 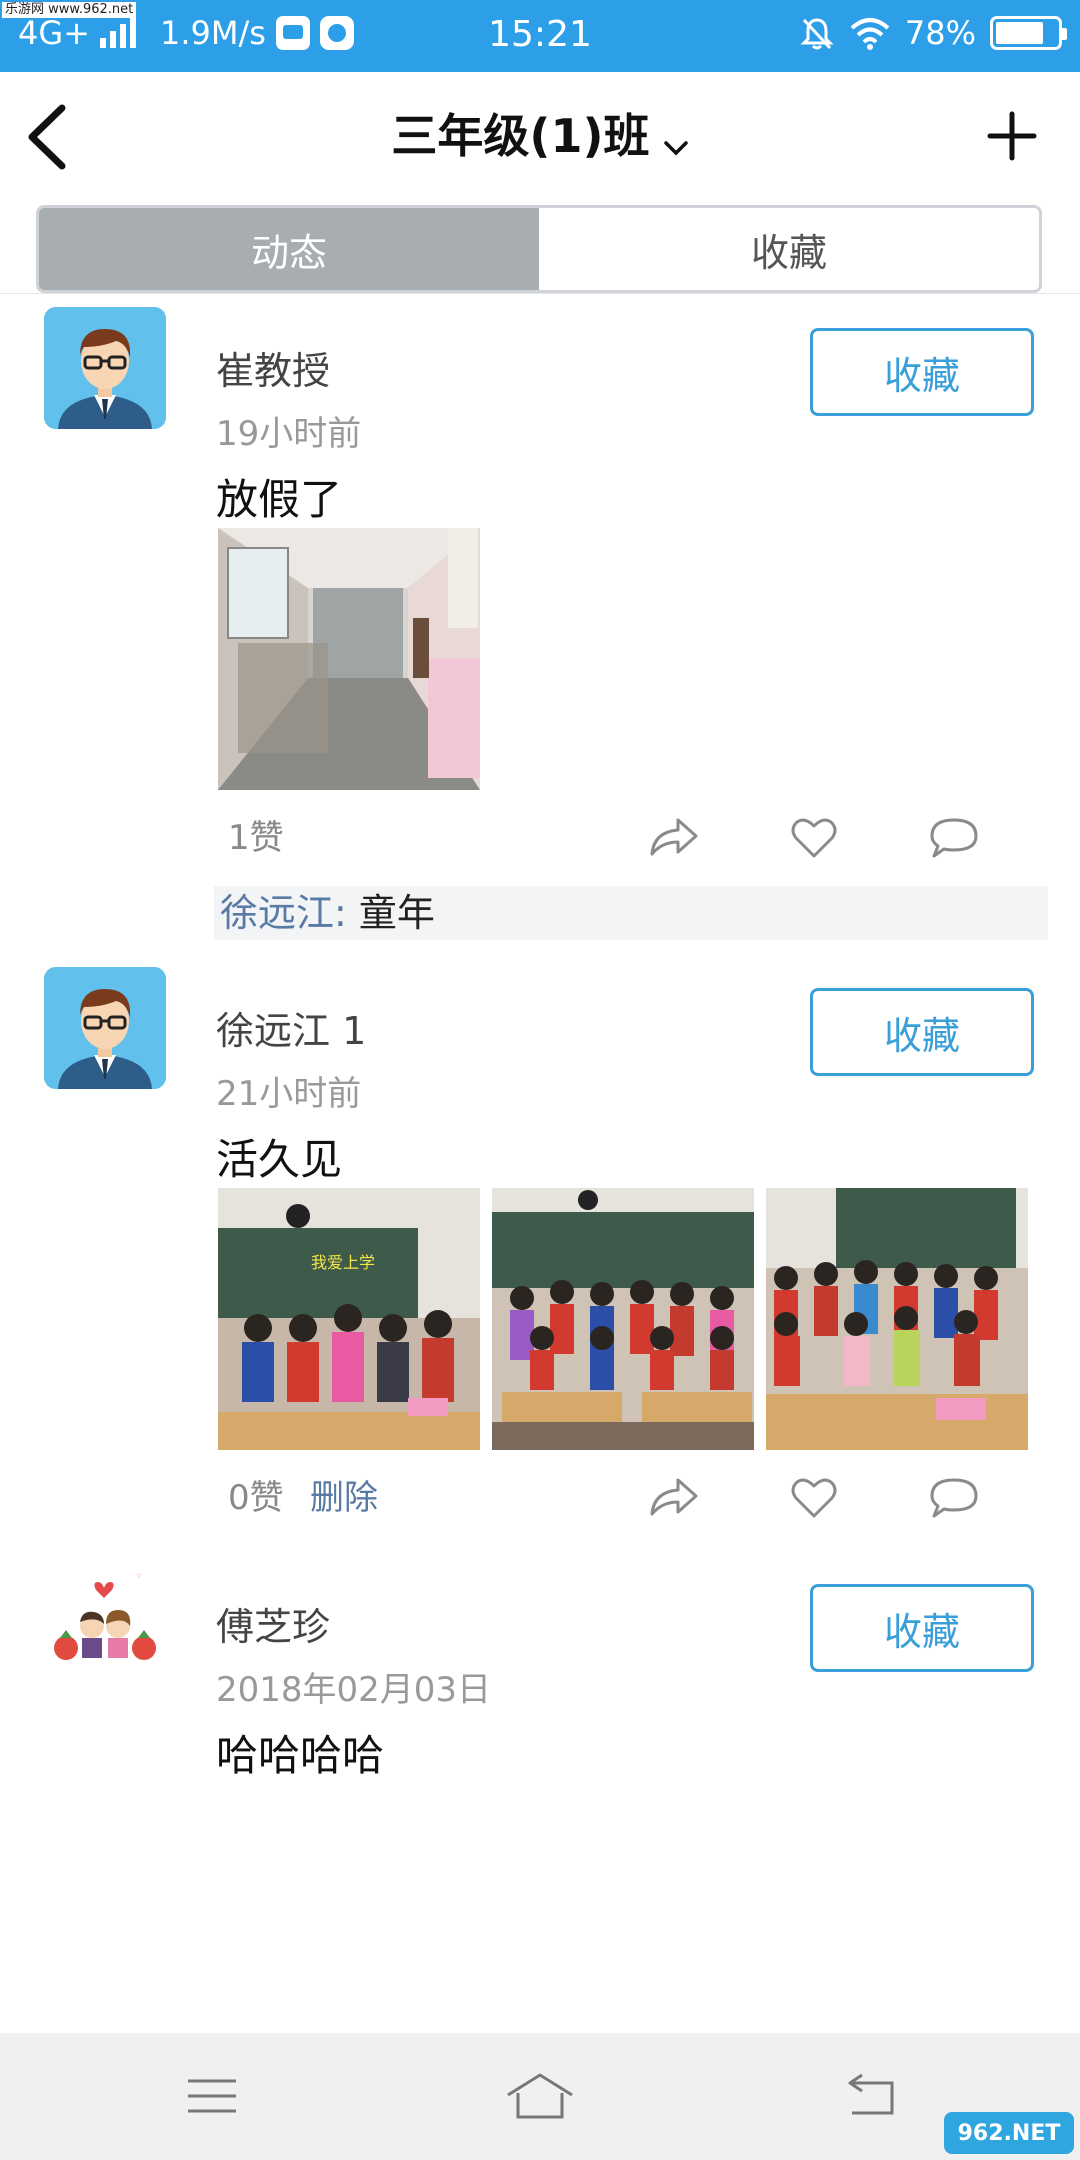 I want to click on header: 三年级(1)班, so click(x=540, y=134).